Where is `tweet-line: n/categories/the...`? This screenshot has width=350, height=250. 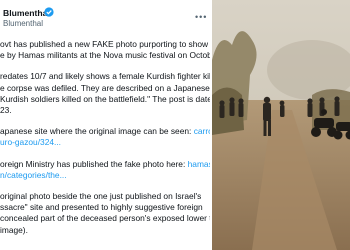 tweet-line: n/categories/the... is located at coordinates (105, 175).